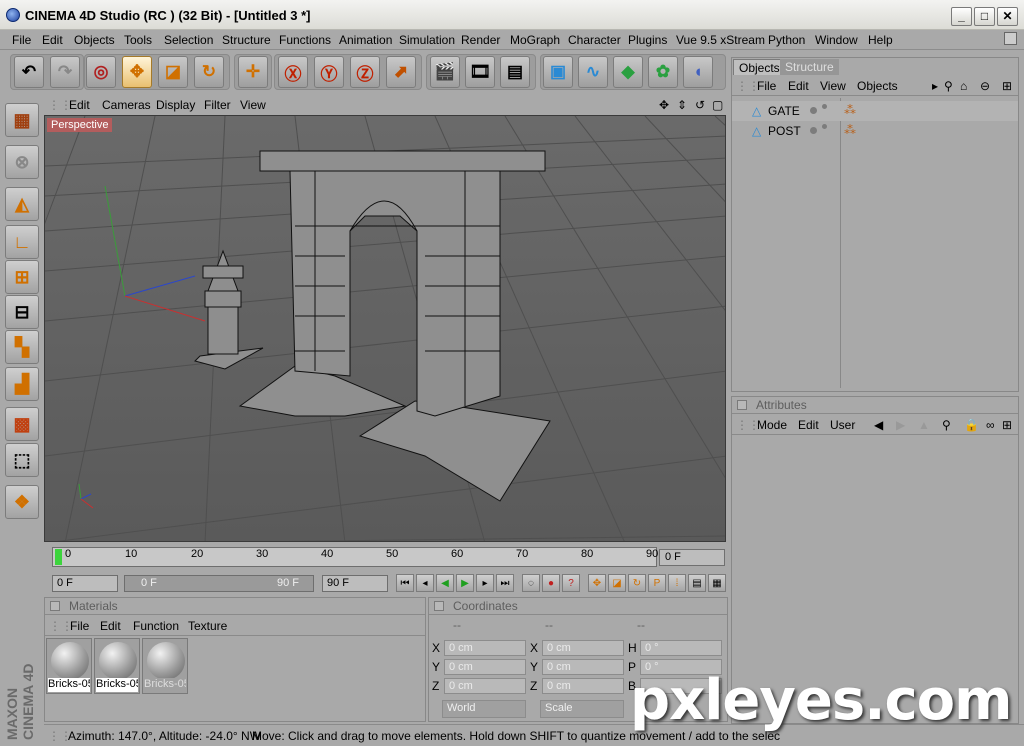 Image resolution: width=1024 pixels, height=746 pixels. I want to click on menu-python: Python, so click(786, 40).